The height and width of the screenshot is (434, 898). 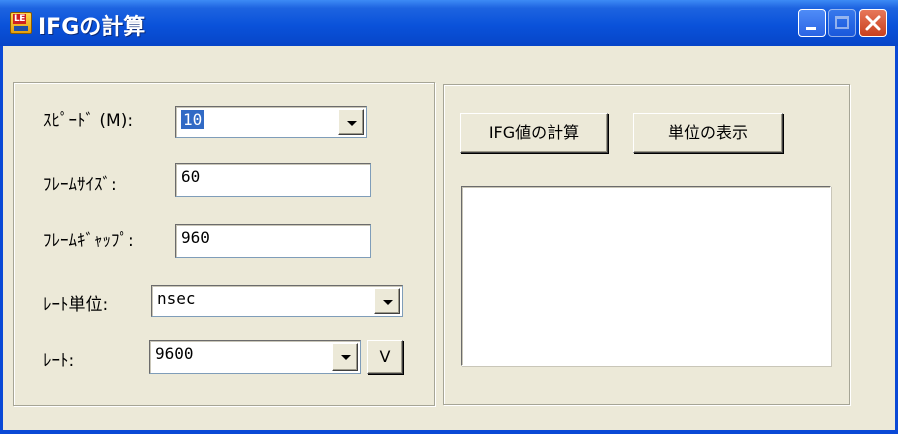 What do you see at coordinates (92, 27) in the screenshot?
I see `window-title: IFGの計算` at bounding box center [92, 27].